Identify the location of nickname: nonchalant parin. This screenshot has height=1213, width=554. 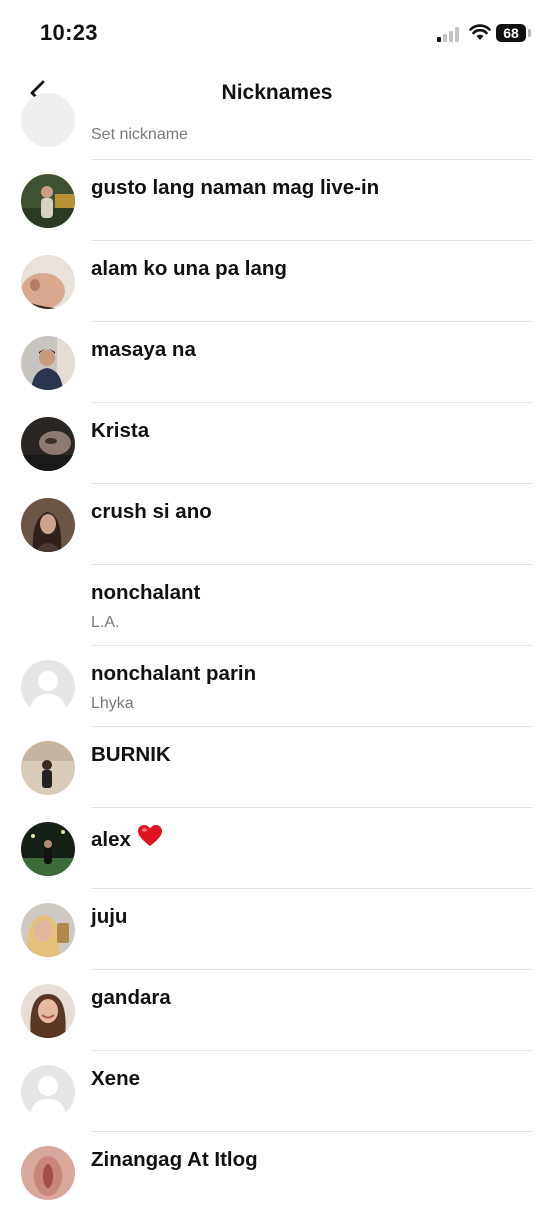
(174, 673).